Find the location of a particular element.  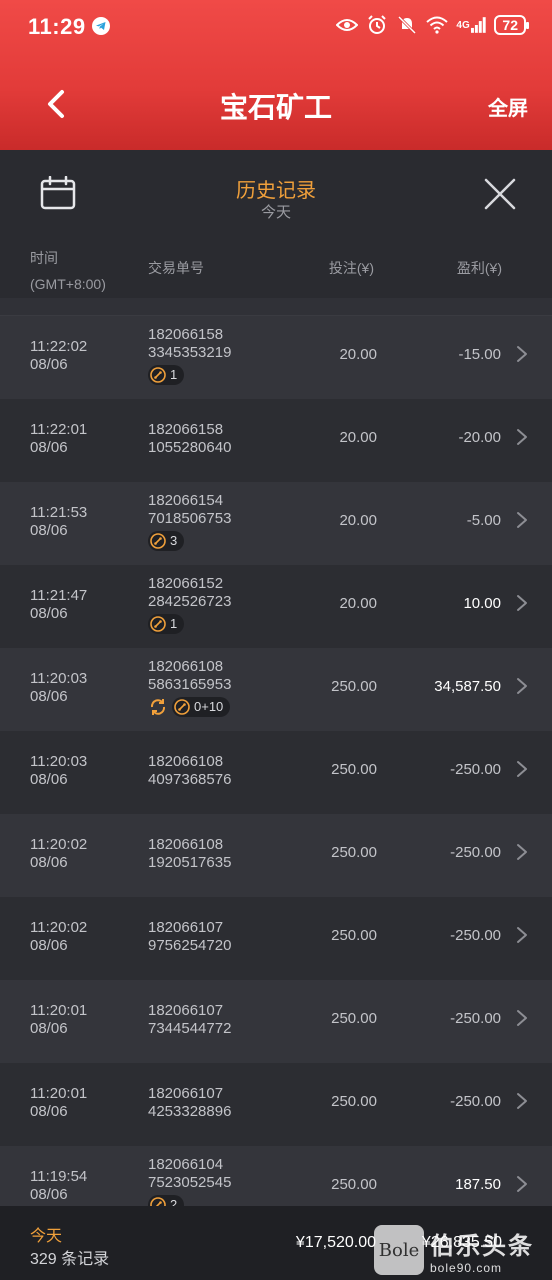

row-order-line1: 182066104 is located at coordinates (186, 1164).